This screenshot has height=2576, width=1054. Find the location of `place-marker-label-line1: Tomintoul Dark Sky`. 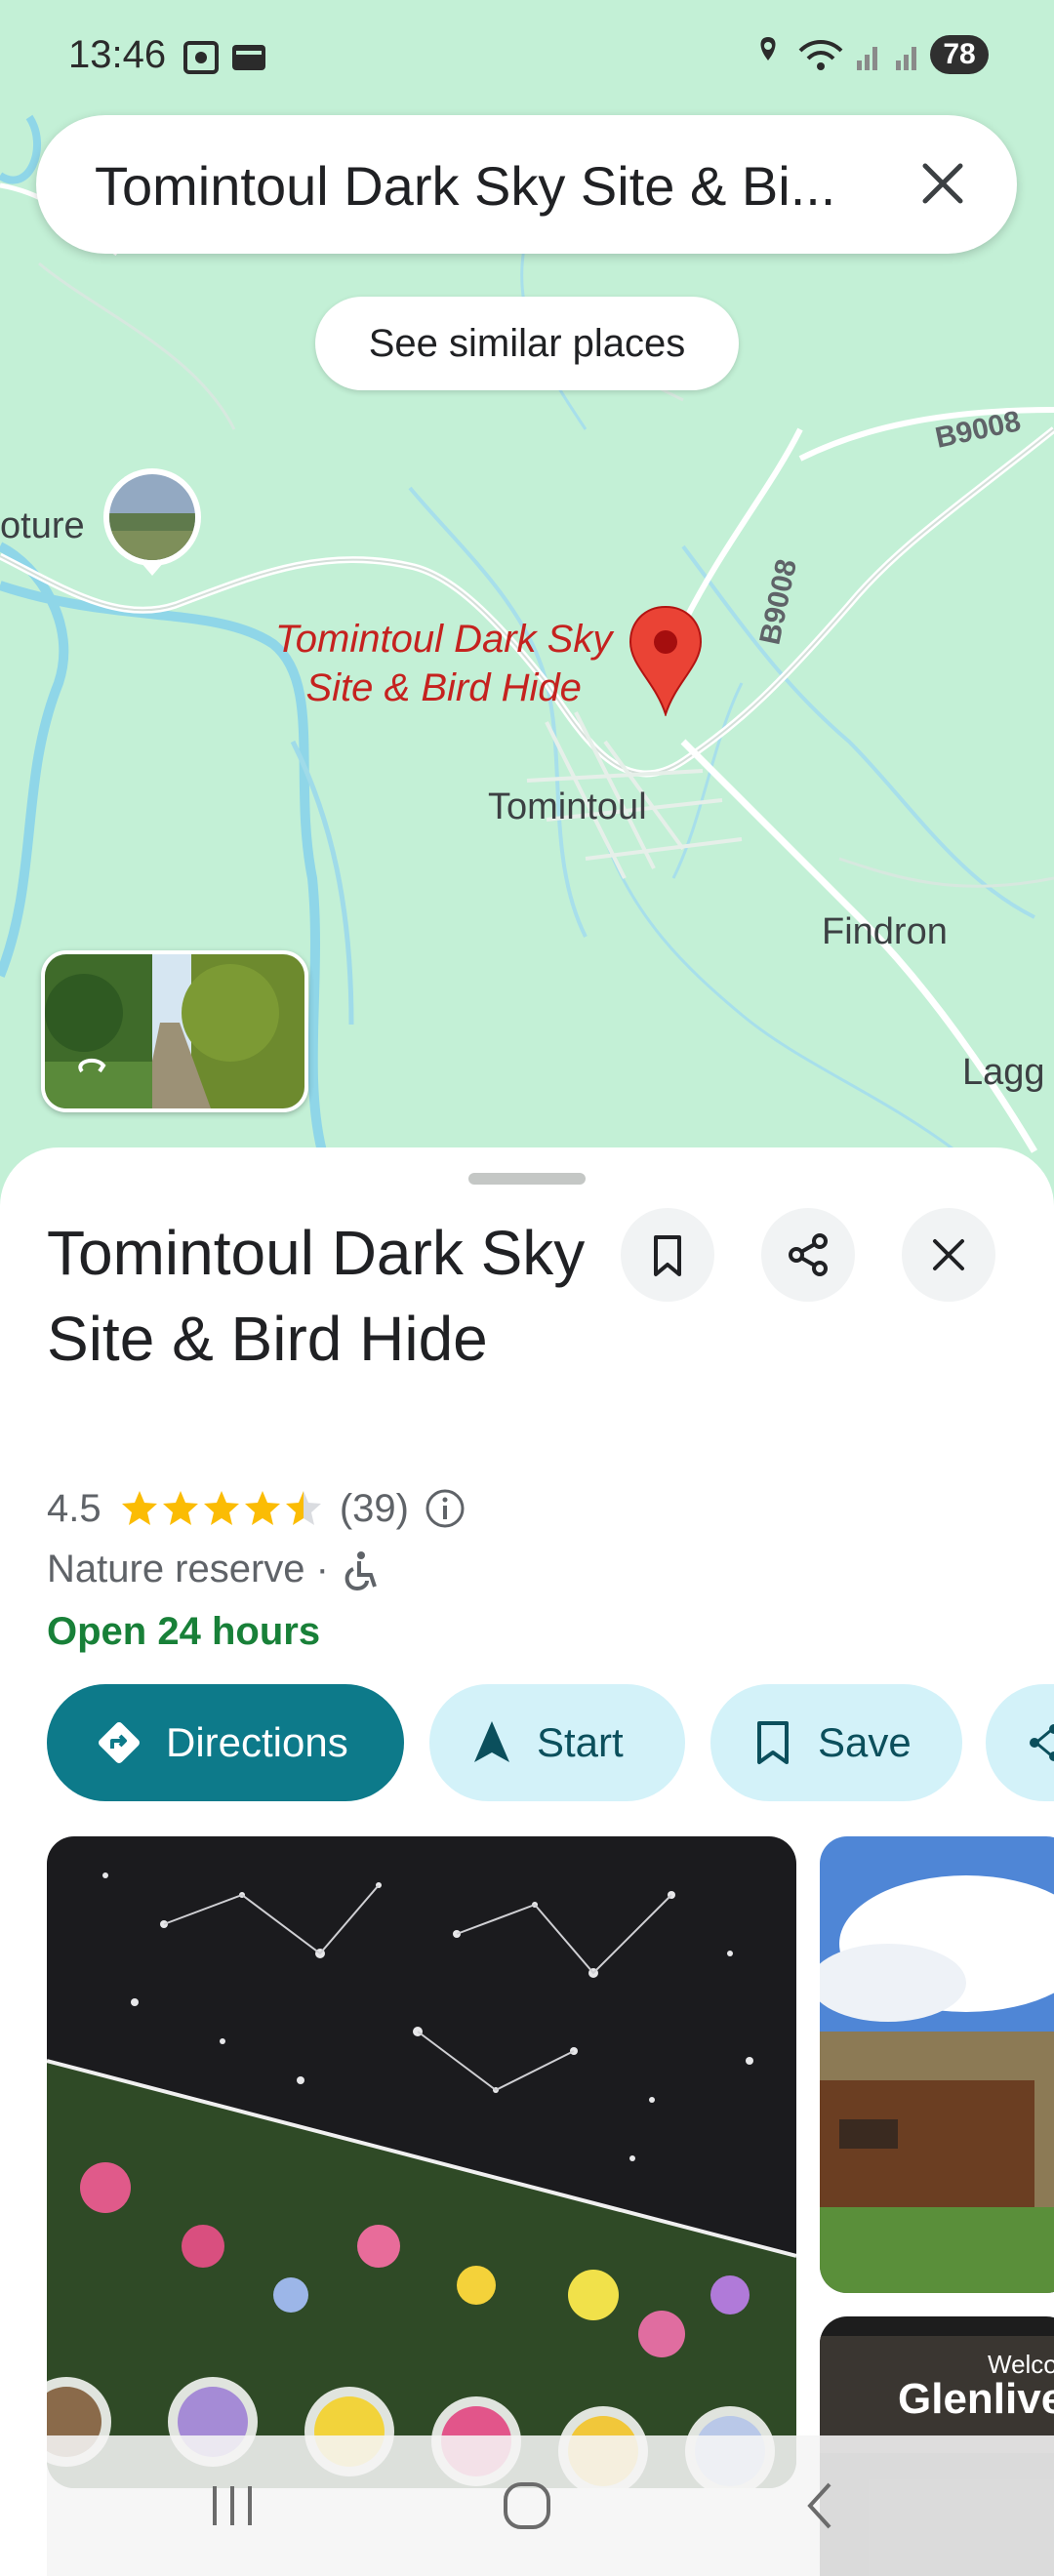

place-marker-label-line1: Tomintoul Dark Sky is located at coordinates (444, 639).